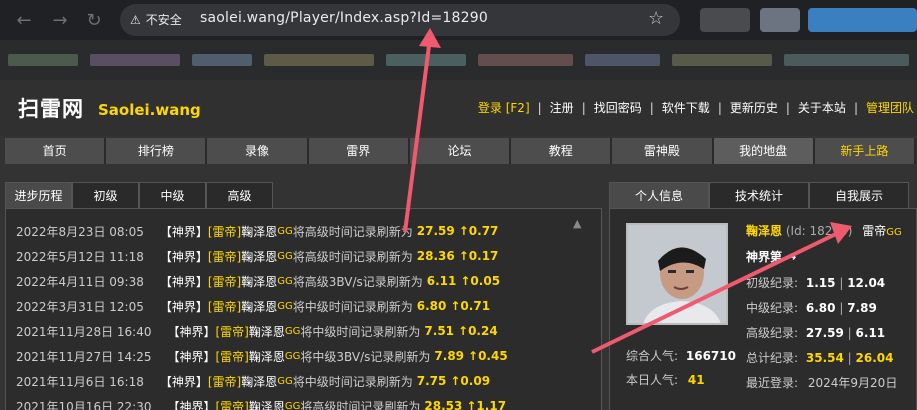 The height and width of the screenshot is (410, 917). I want to click on nav-world: 雷界, so click(359, 151).